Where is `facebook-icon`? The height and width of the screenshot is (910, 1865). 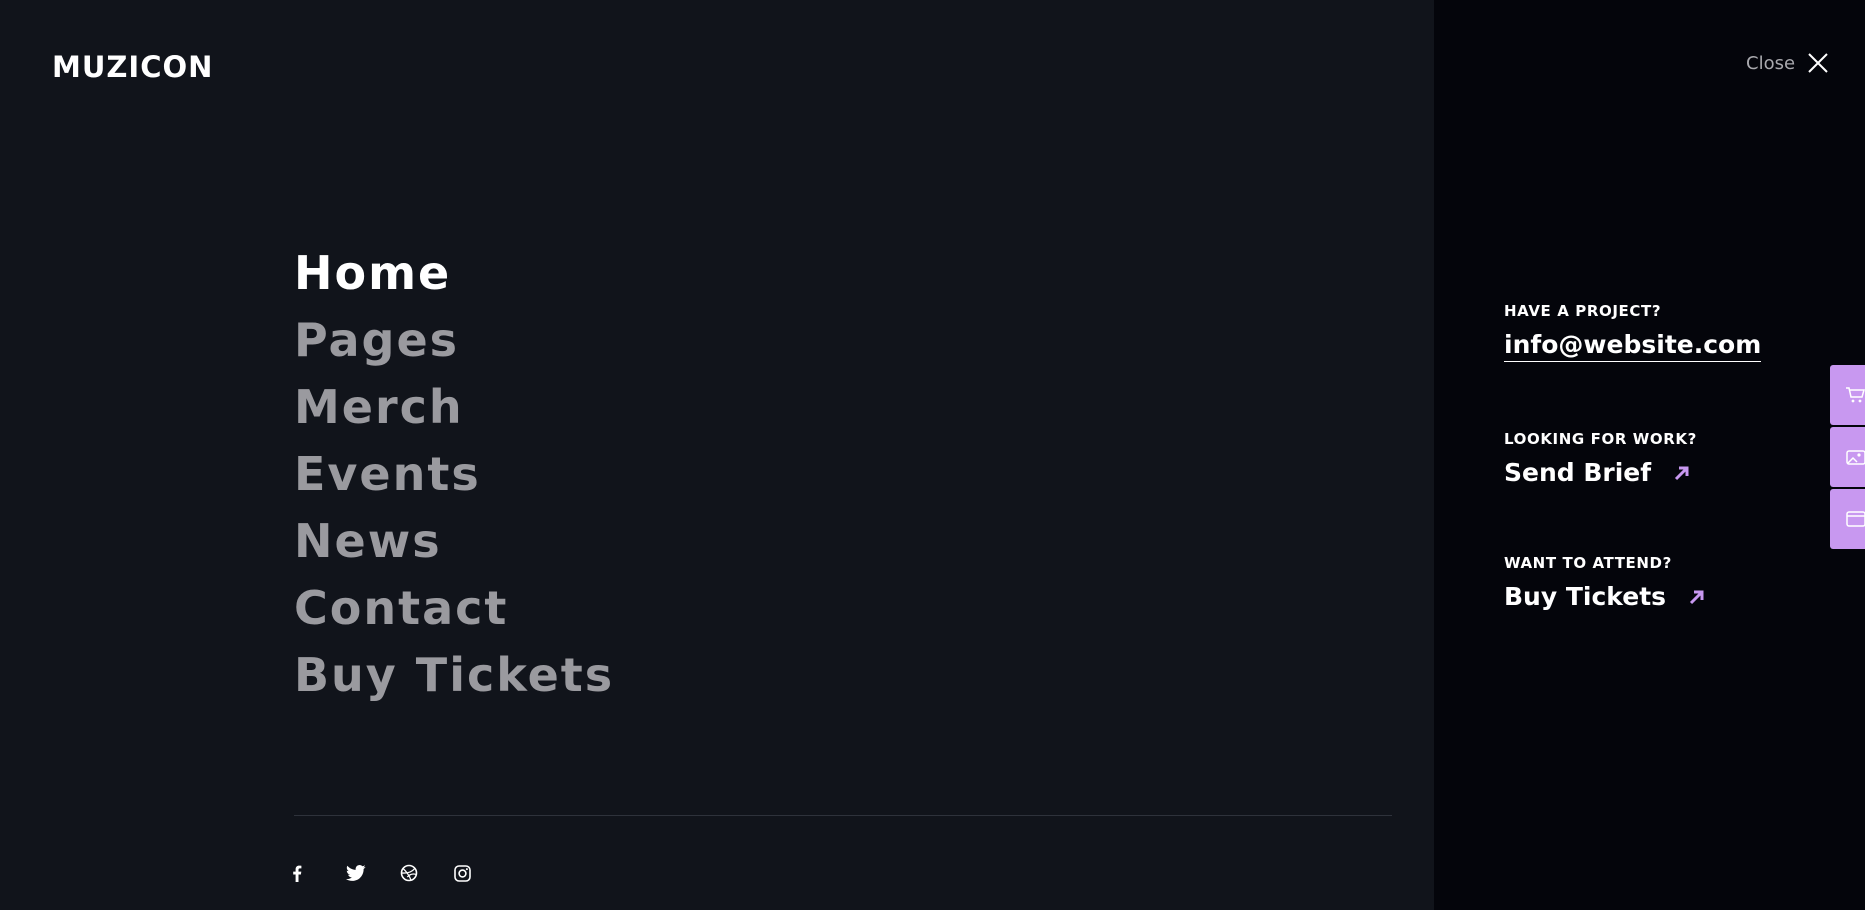 facebook-icon is located at coordinates (319, 873).